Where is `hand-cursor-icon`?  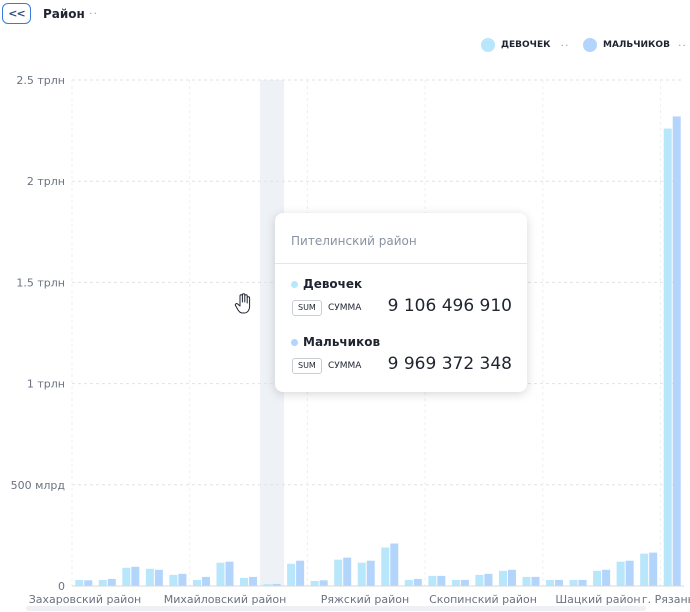
hand-cursor-icon is located at coordinates (242, 303).